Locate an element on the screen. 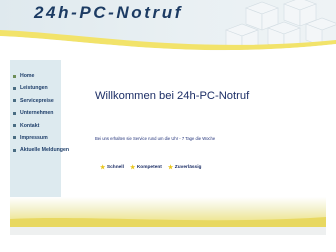 The width and height of the screenshot is (336, 252). feature-list: ★ Schnell ★ Kompetent ★ Zuverlässig is located at coordinates (150, 167).